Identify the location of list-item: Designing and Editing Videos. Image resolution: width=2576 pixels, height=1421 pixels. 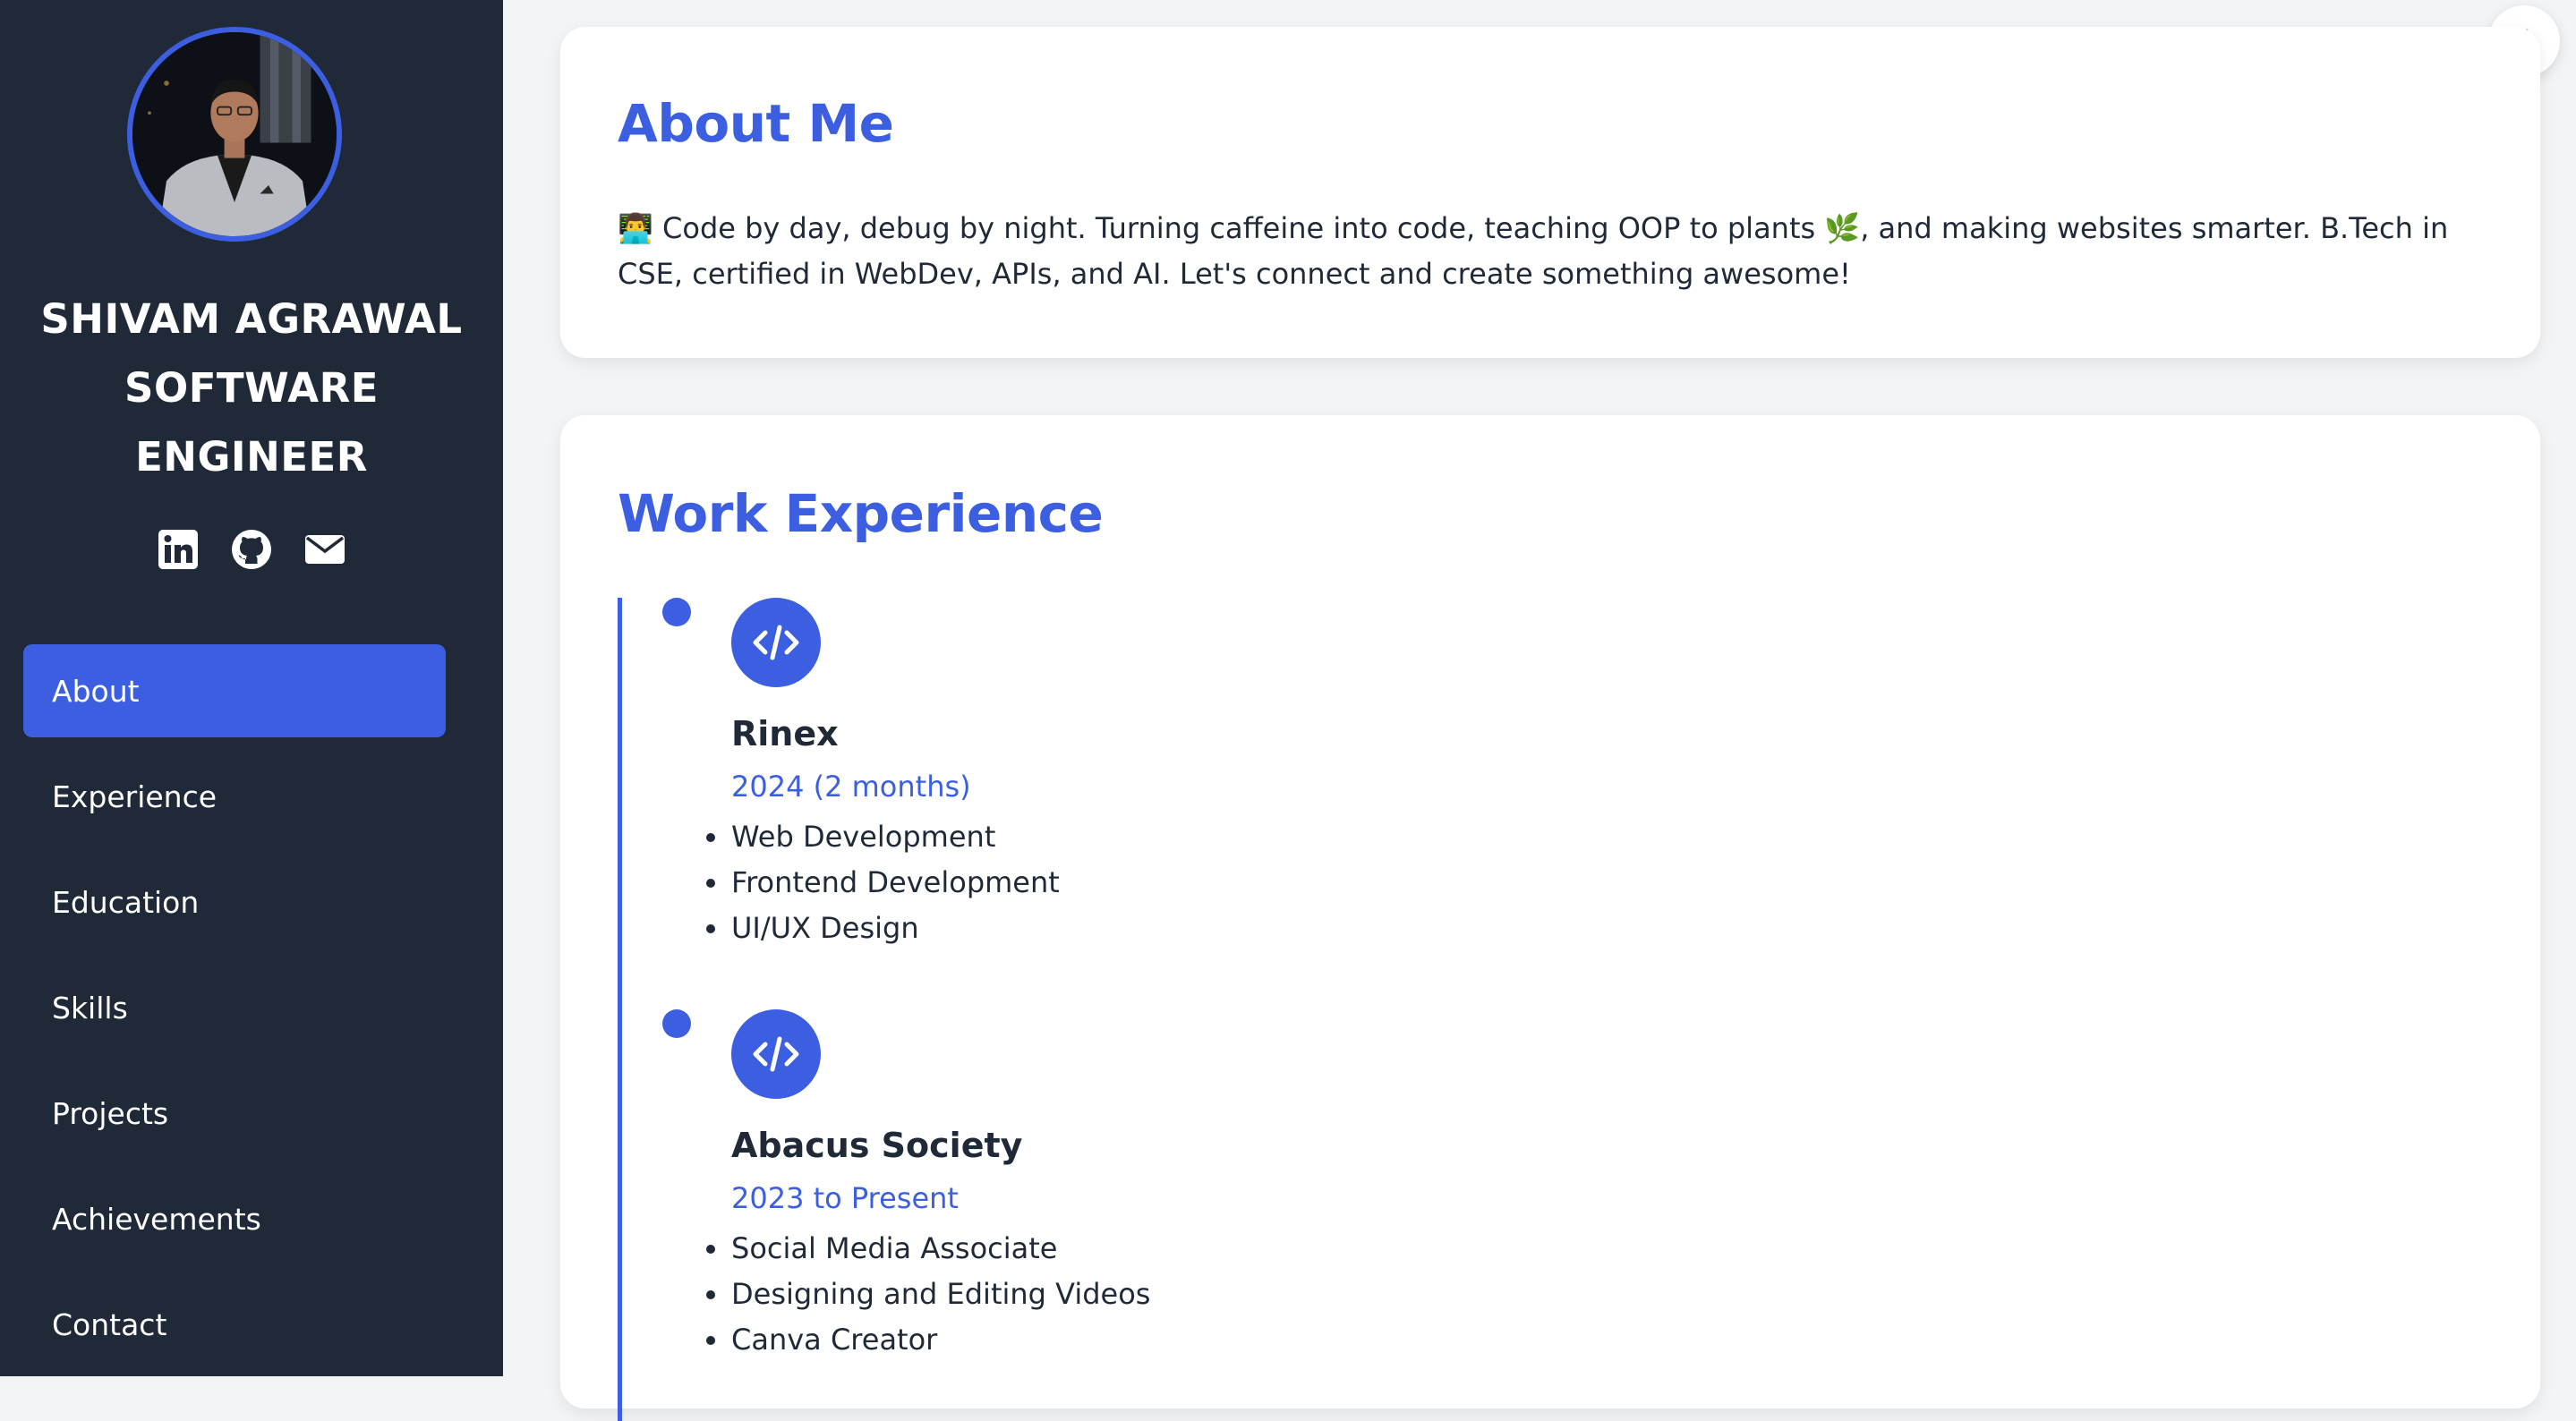
(927, 1294).